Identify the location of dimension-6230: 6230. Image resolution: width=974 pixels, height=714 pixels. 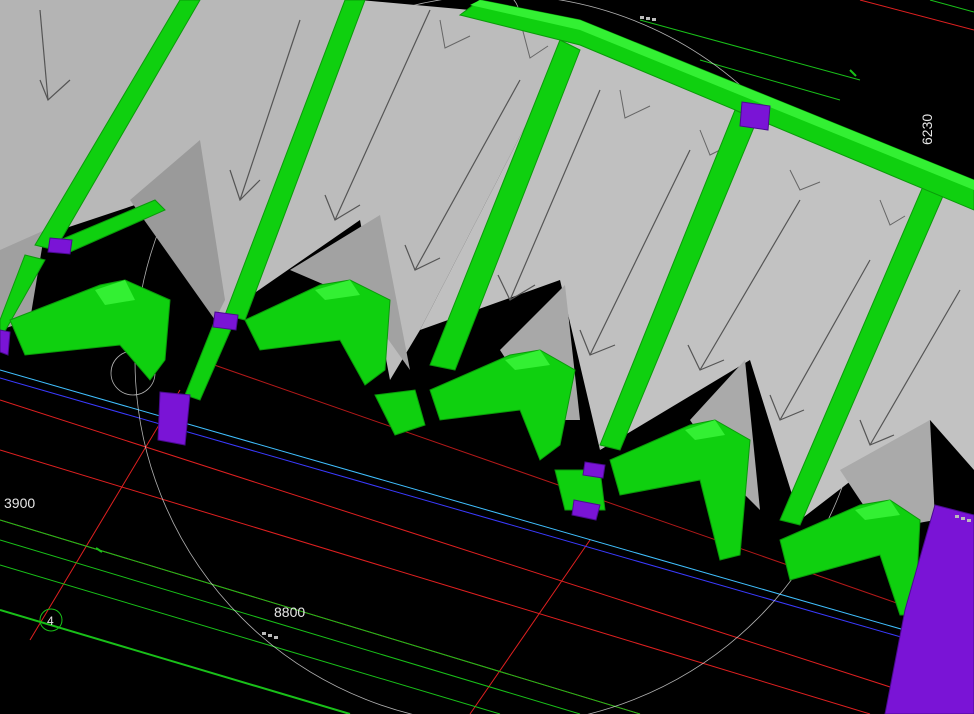
(927, 129).